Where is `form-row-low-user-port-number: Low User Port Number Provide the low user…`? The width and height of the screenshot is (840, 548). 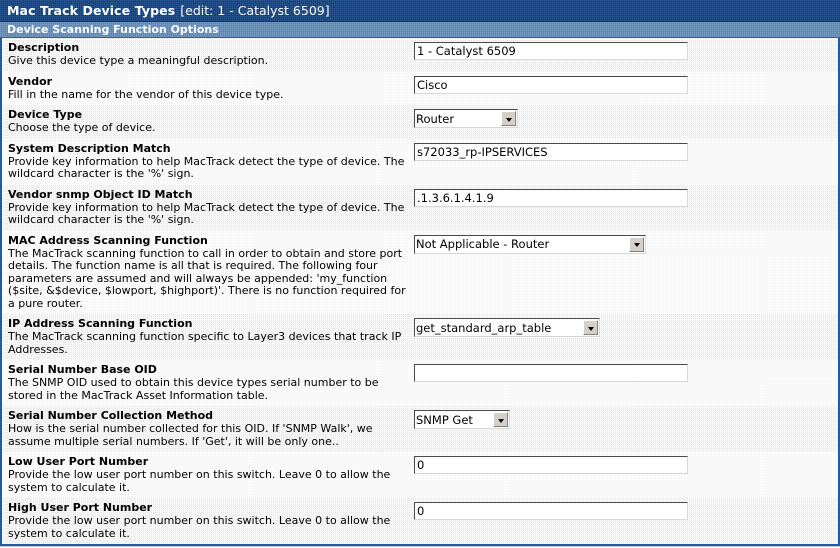 form-row-low-user-port-number: Low User Port Number Provide the low user… is located at coordinates (420, 475).